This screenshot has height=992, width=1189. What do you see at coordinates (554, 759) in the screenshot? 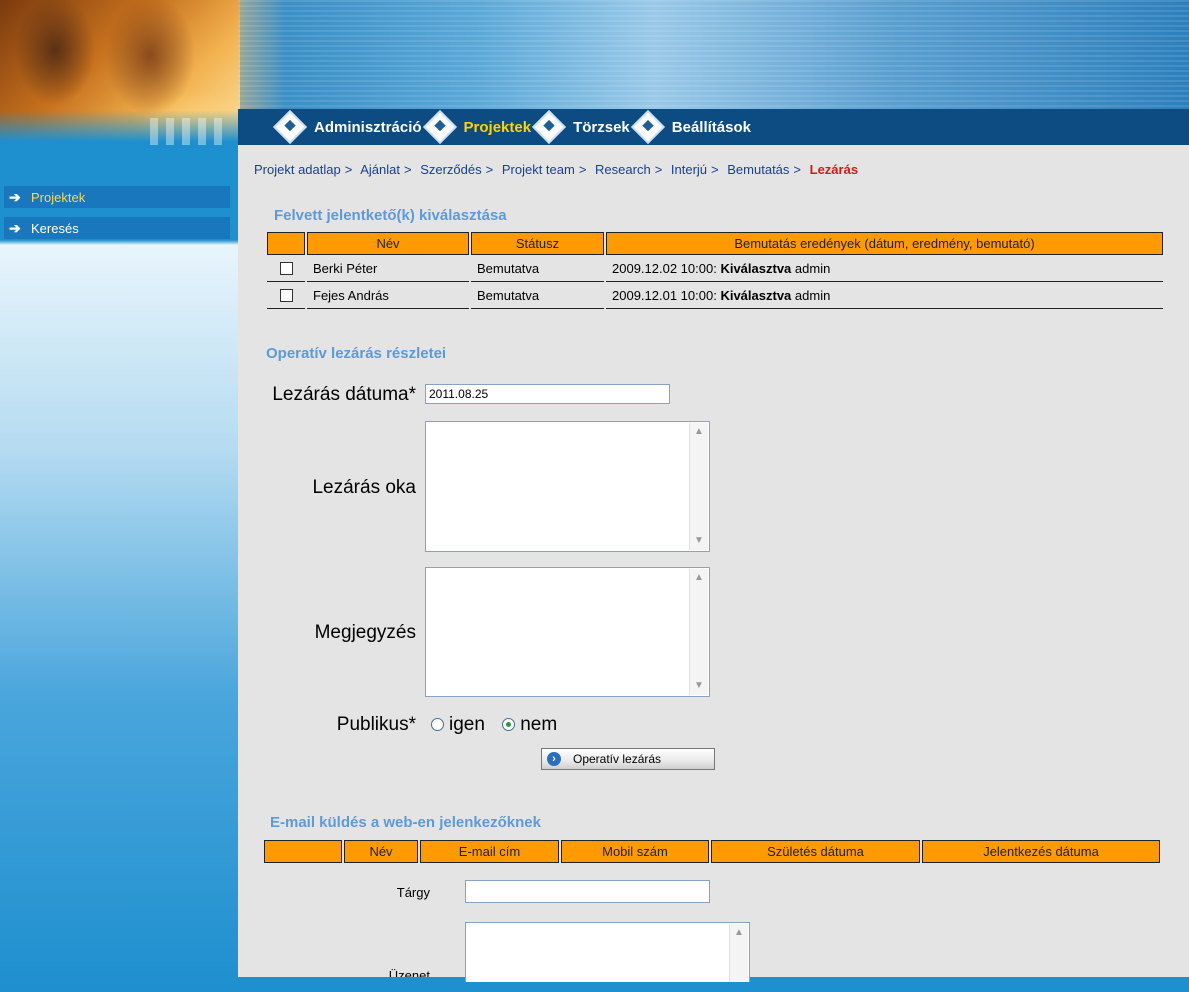
I see `arrow-circle-icon: ›` at bounding box center [554, 759].